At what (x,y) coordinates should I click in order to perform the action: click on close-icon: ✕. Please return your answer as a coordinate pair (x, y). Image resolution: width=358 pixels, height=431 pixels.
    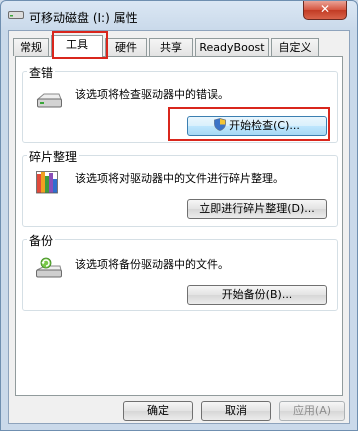
    Looking at the image, I should click on (325, 9).